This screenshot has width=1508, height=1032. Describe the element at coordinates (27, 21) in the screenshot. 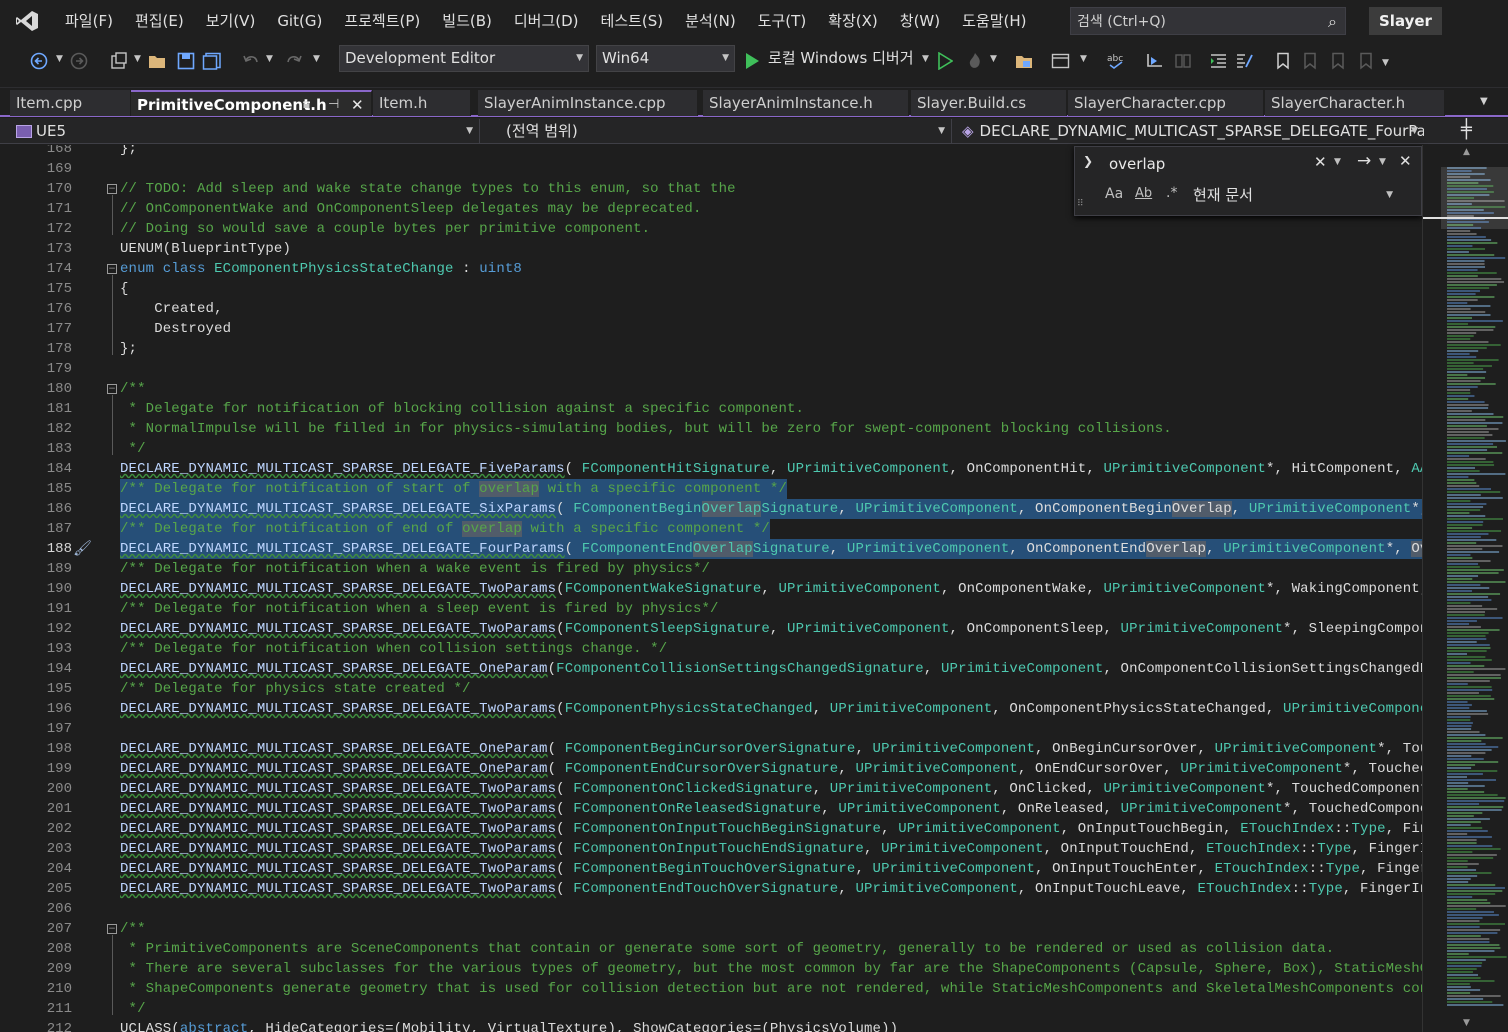

I see `visual-studio-logo-icon` at that location.